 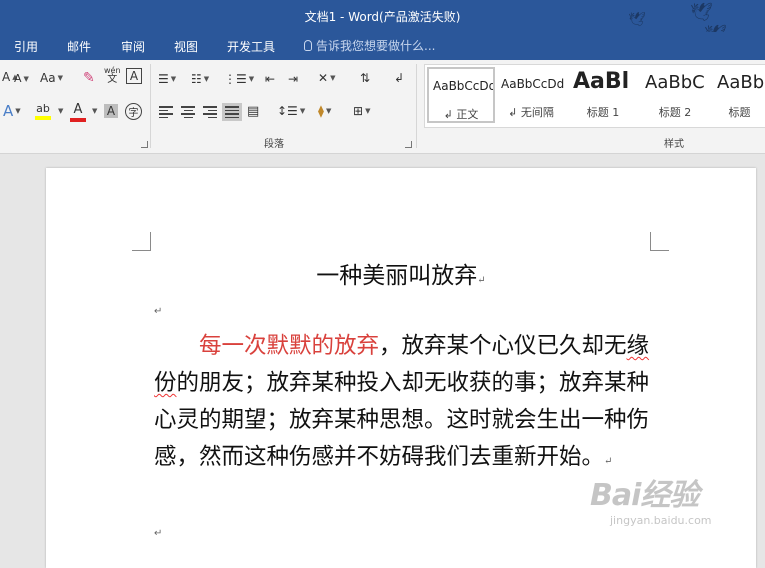 I want to click on style-name: ↲ 无间隔, so click(x=531, y=112).